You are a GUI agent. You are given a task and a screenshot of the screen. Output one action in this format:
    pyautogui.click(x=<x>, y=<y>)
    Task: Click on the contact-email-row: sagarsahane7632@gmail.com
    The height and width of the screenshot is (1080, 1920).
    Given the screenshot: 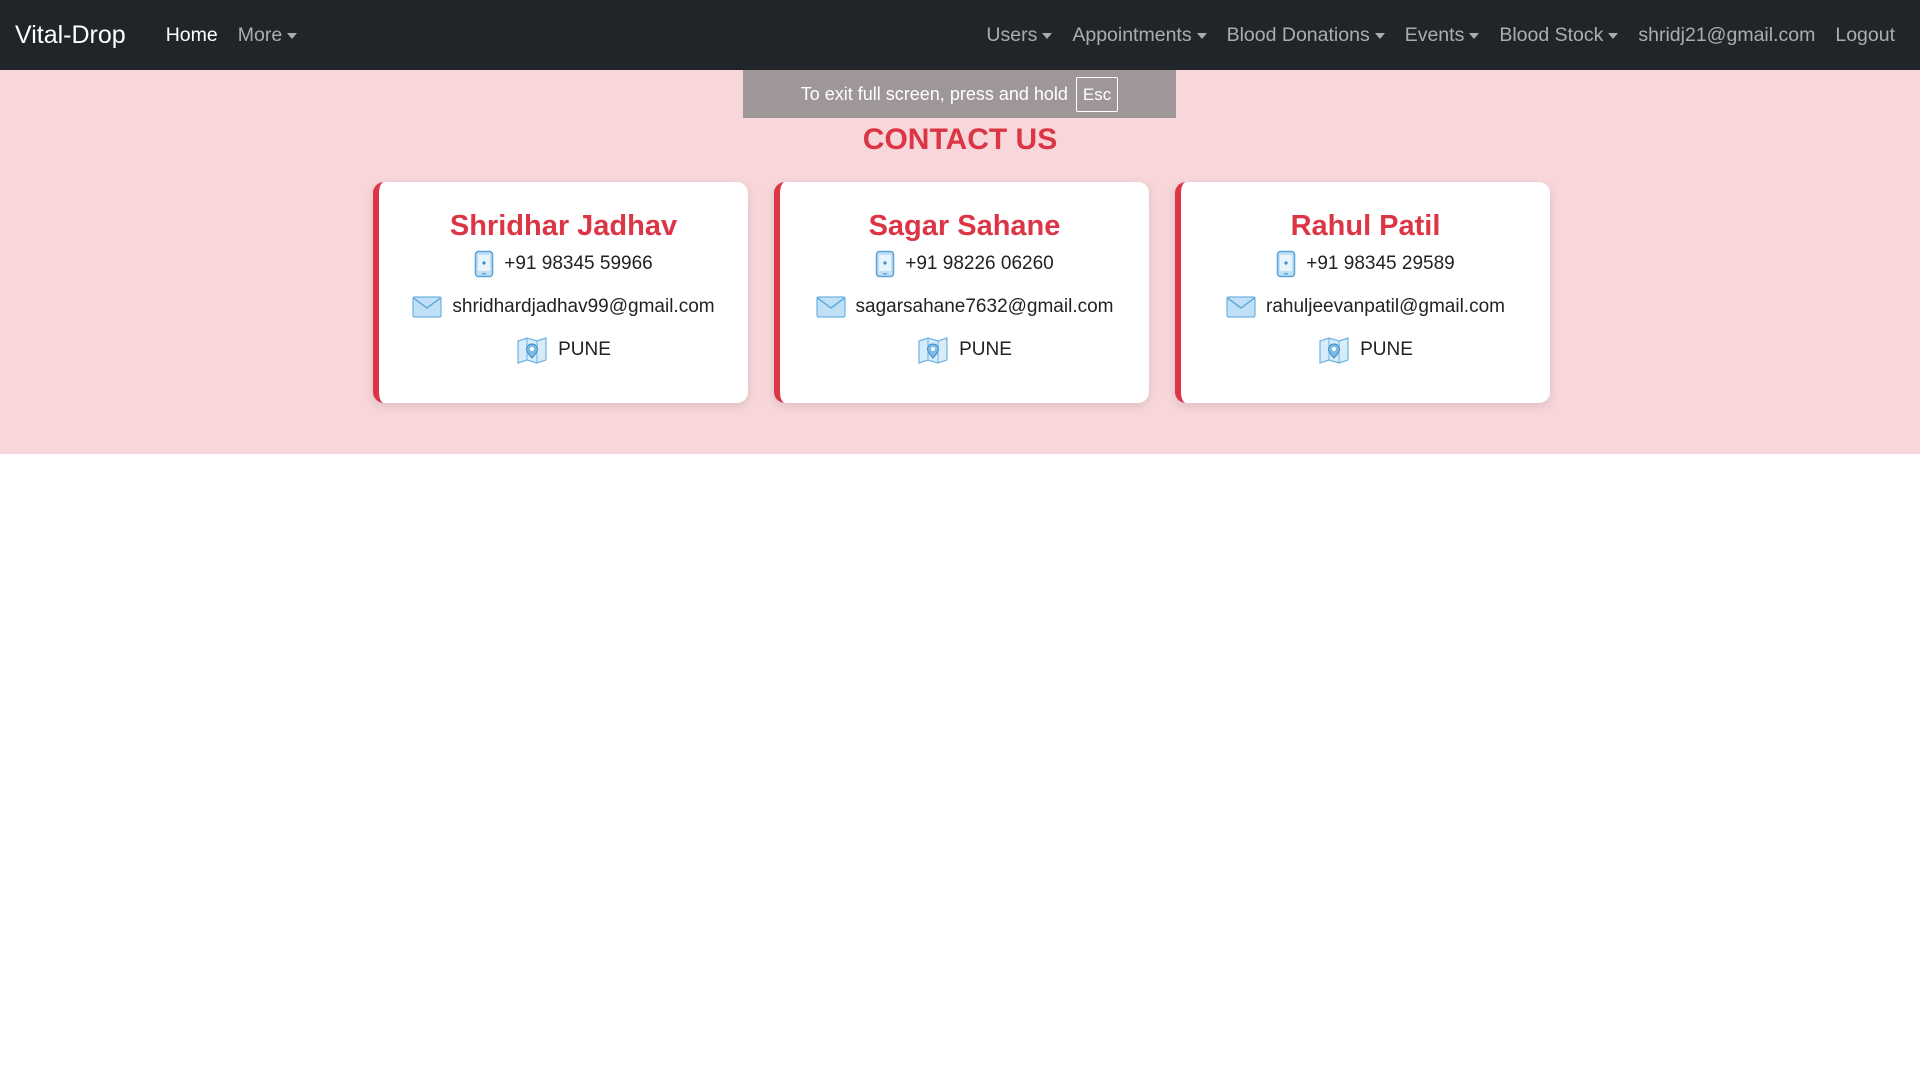 What is the action you would take?
    pyautogui.click(x=964, y=307)
    